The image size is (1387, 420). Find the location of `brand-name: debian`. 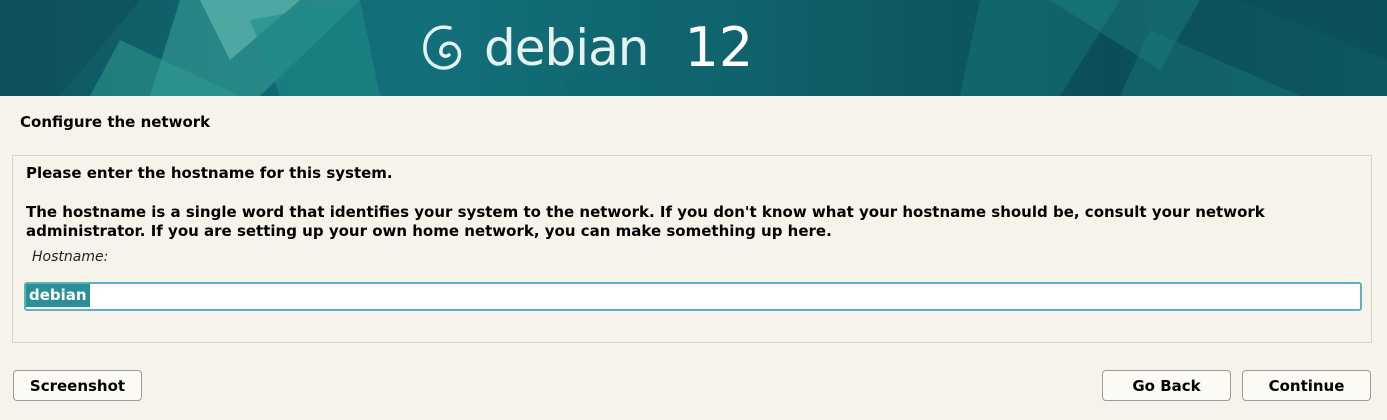

brand-name: debian is located at coordinates (566, 48).